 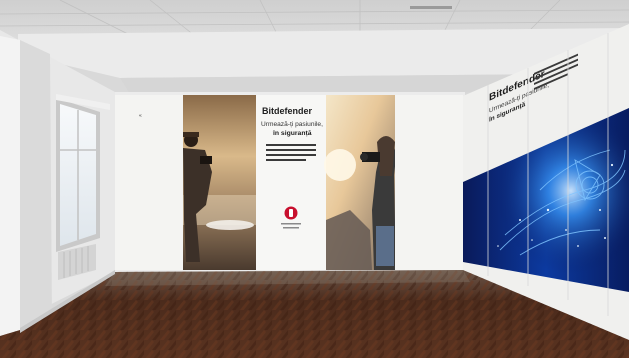 I want to click on ceiling-vent, so click(x=431, y=7).